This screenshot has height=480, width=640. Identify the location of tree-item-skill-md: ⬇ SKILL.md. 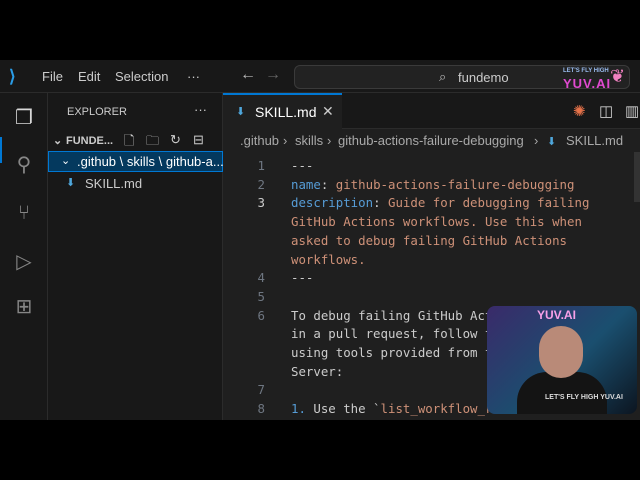
(135, 183).